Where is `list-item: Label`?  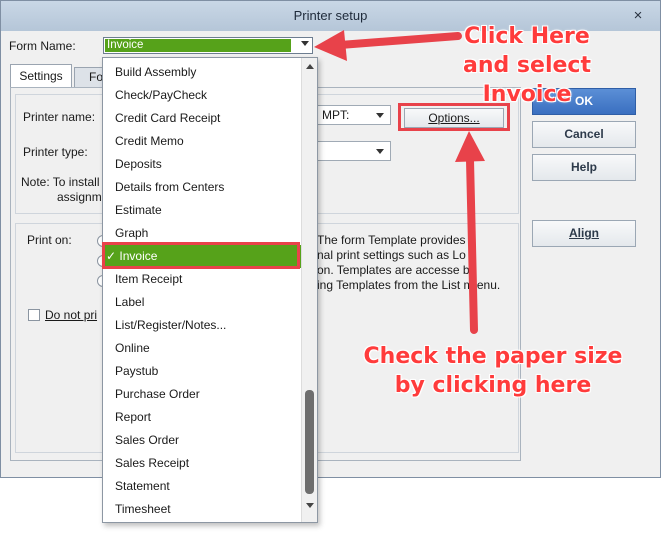
list-item: Label is located at coordinates (202, 302).